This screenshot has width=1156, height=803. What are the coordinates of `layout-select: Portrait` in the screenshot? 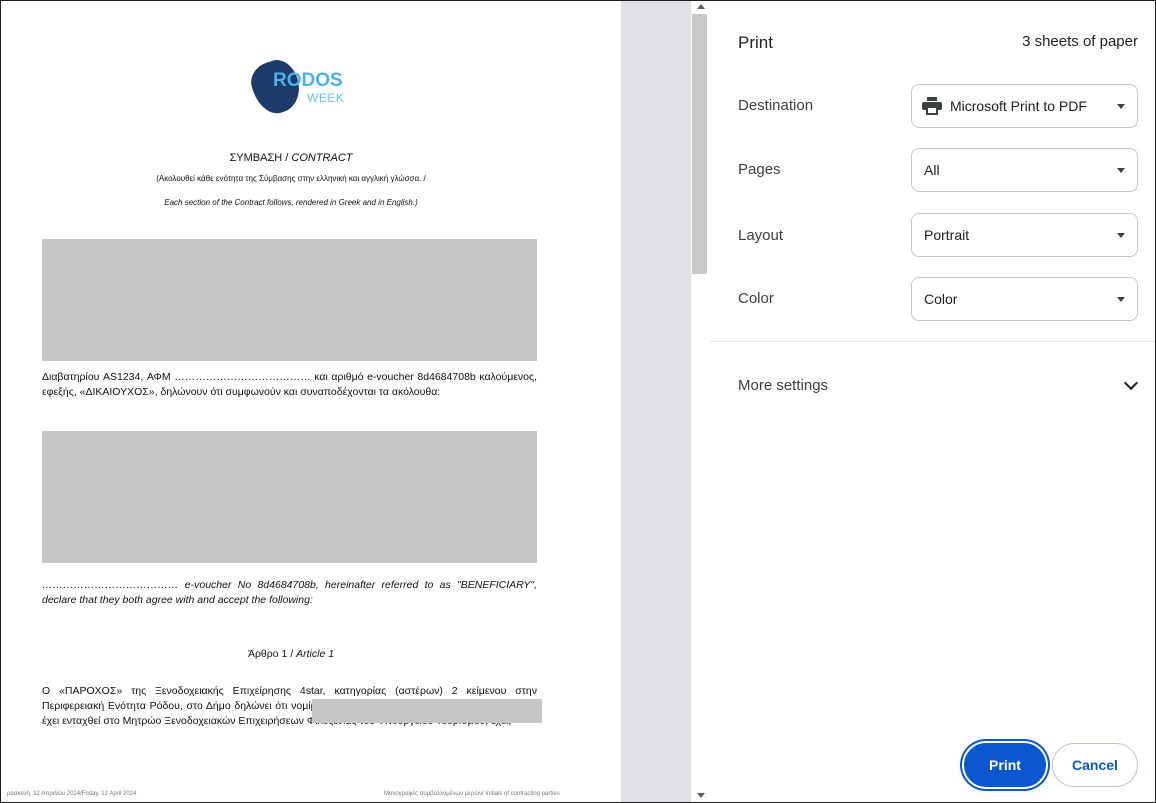 It's located at (1024, 235).